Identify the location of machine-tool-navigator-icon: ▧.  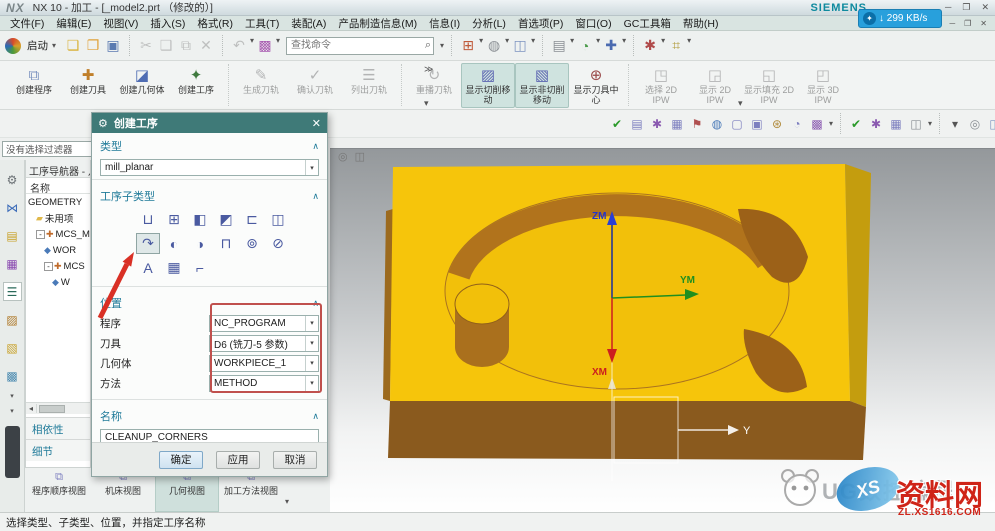
(12, 347).